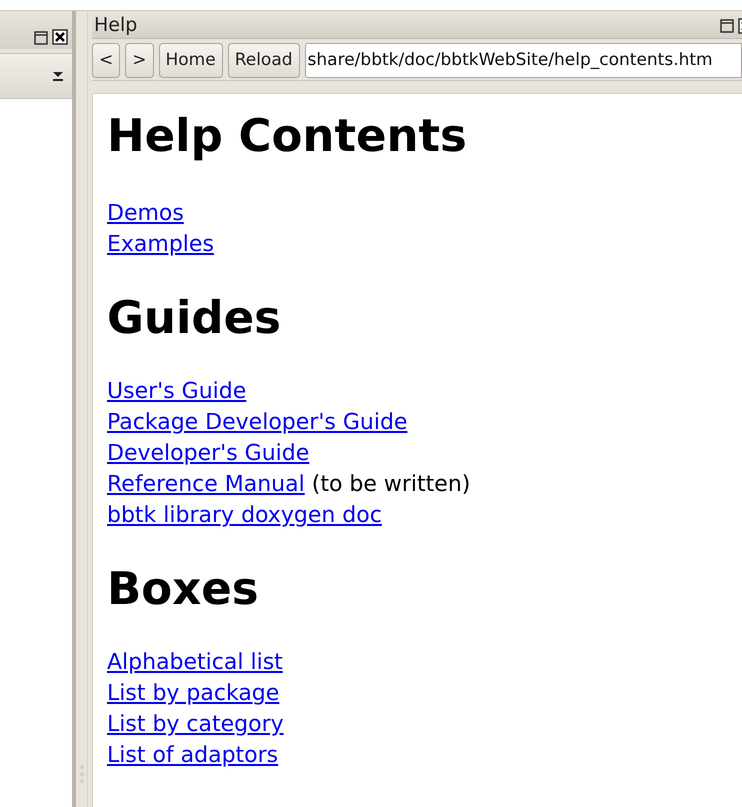 This screenshot has width=742, height=807. What do you see at coordinates (192, 755) in the screenshot?
I see `link: List of adaptors` at bounding box center [192, 755].